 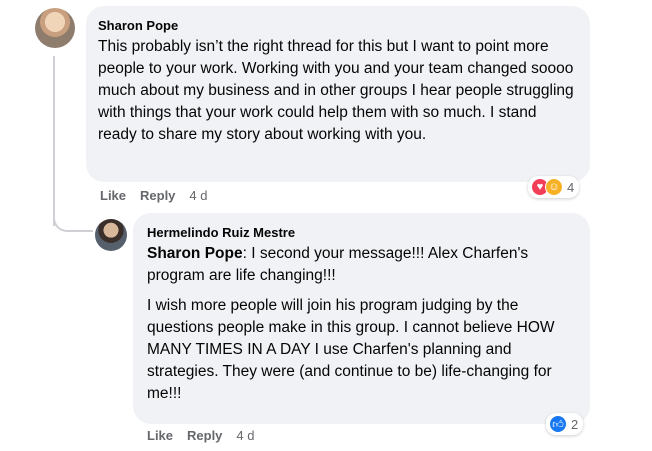 I want to click on reactions-summary: 👍︎ 2, so click(x=565, y=424).